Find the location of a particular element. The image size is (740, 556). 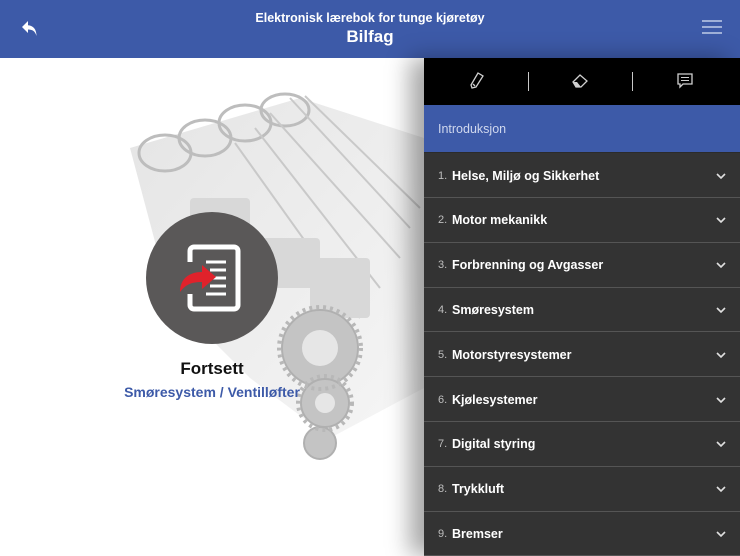

chapter-number: 6. is located at coordinates (443, 399).